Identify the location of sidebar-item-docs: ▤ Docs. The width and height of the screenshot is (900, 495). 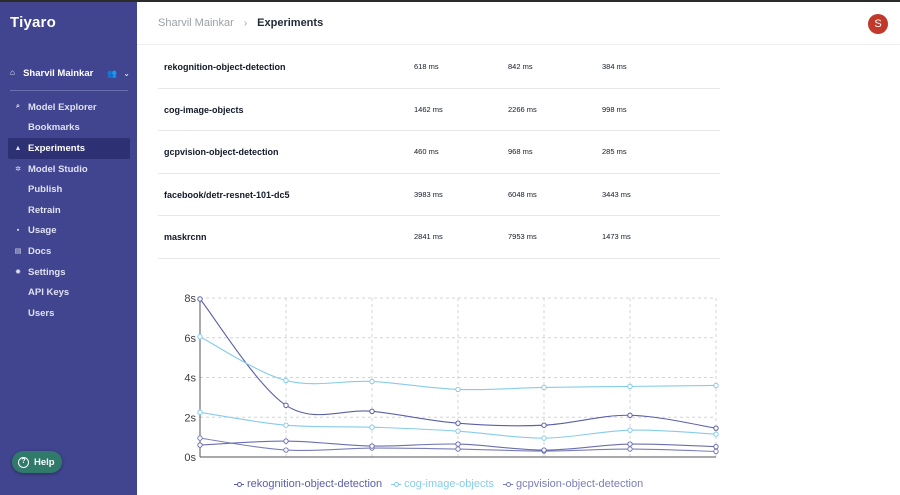
(69, 251).